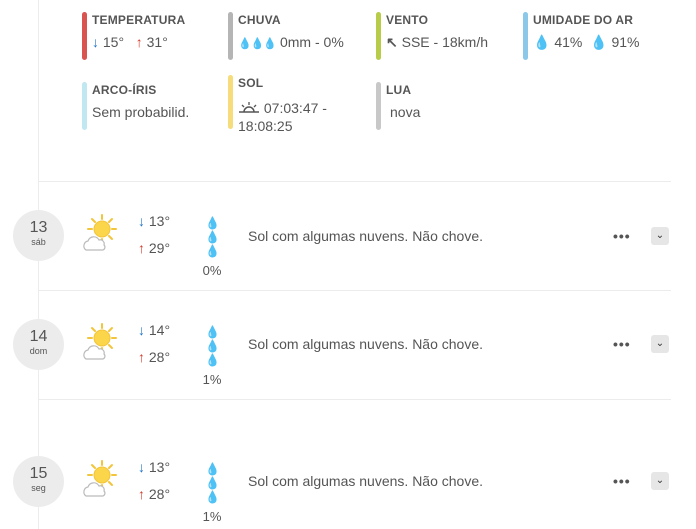 The height and width of the screenshot is (529, 696). What do you see at coordinates (230, 102) in the screenshot?
I see `sol-bar` at bounding box center [230, 102].